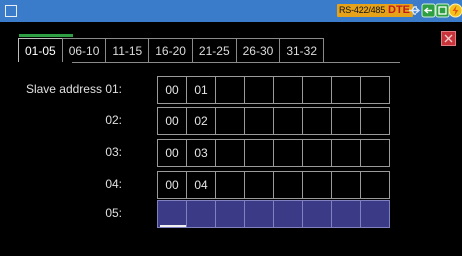 Image resolution: width=462 pixels, height=256 pixels. What do you see at coordinates (258, 50) in the screenshot?
I see `tab-26-30: 26-30` at bounding box center [258, 50].